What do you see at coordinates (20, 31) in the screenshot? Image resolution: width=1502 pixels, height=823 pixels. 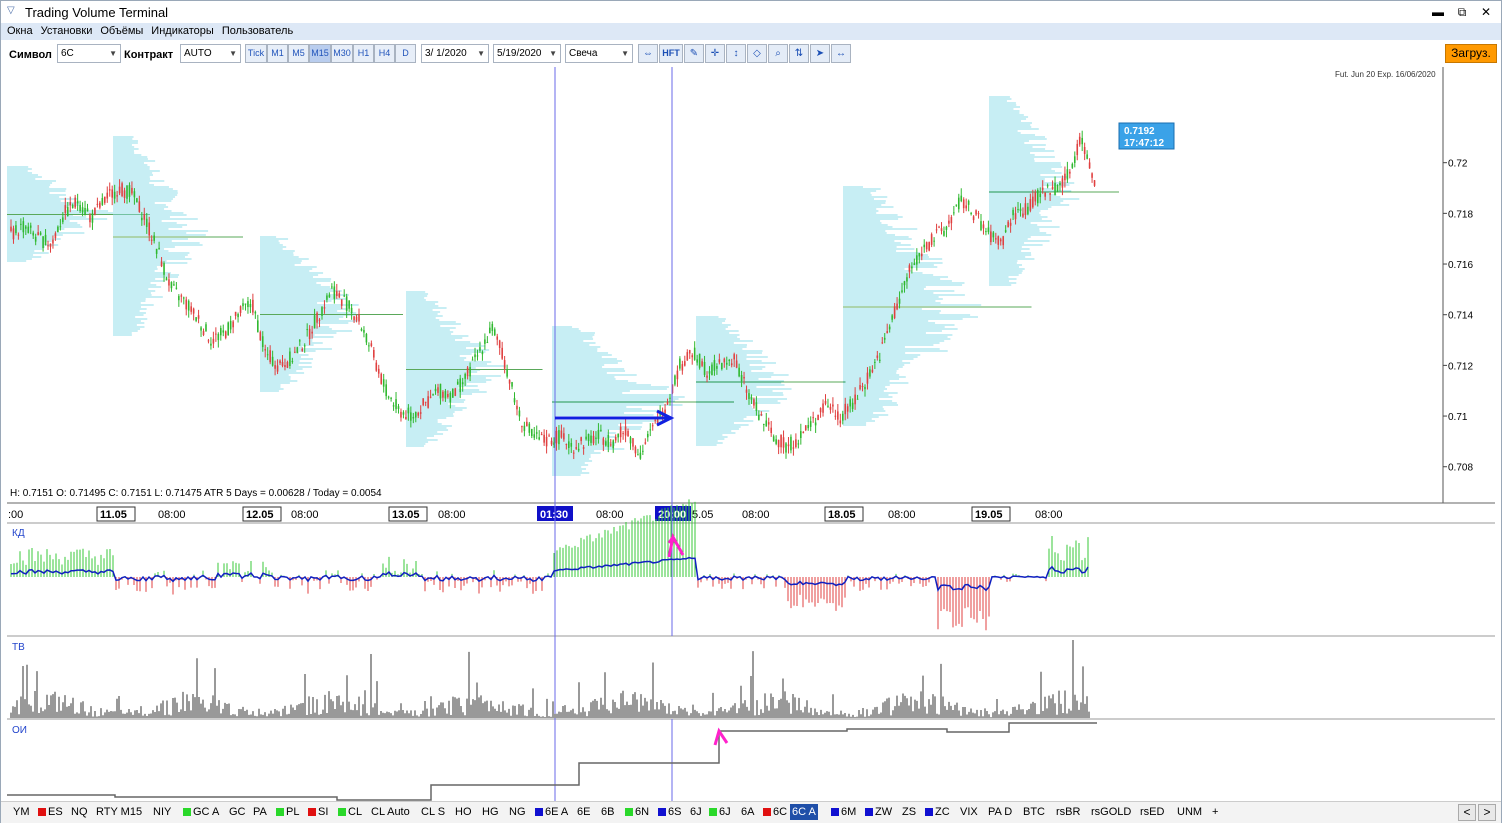 I see `menu-windows: Окна` at bounding box center [20, 31].